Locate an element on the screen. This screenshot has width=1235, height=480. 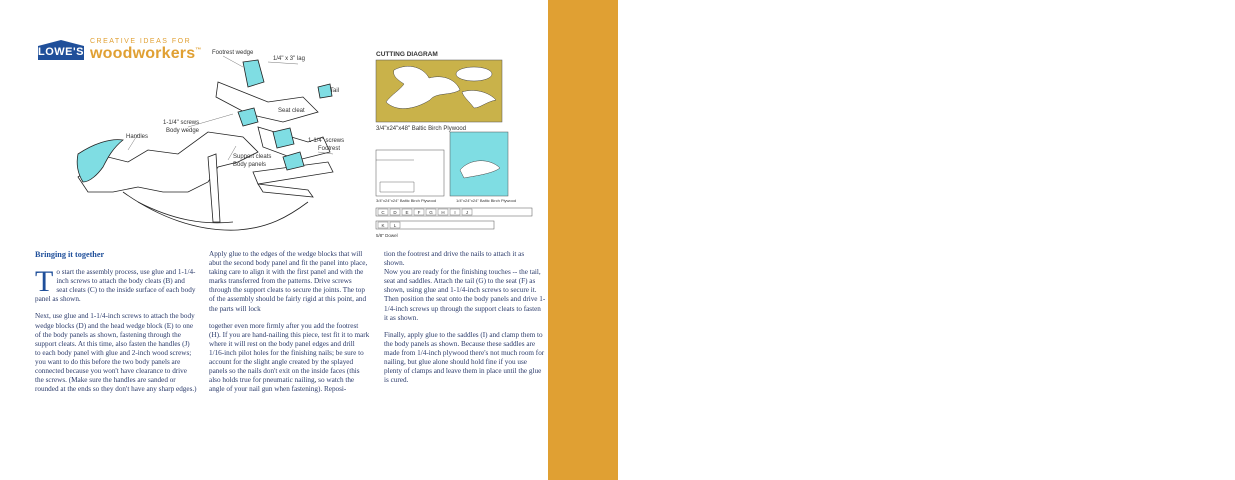
label-body-panels: Body panels is located at coordinates (249, 165).